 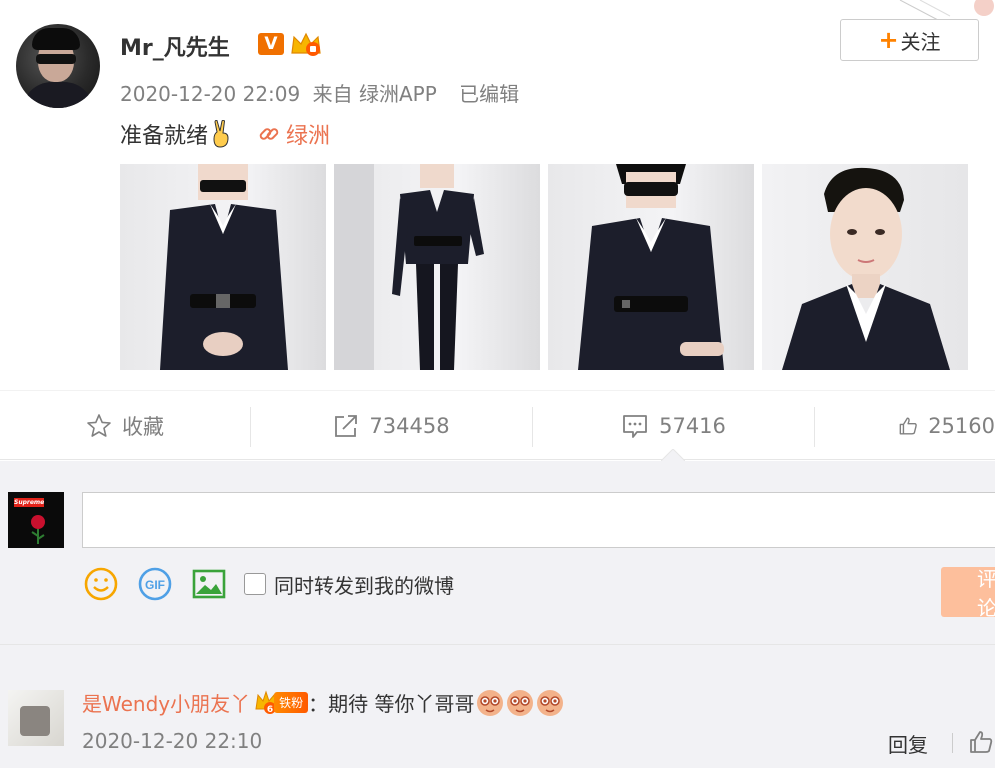 What do you see at coordinates (538, 520) in the screenshot?
I see `comment-input` at bounding box center [538, 520].